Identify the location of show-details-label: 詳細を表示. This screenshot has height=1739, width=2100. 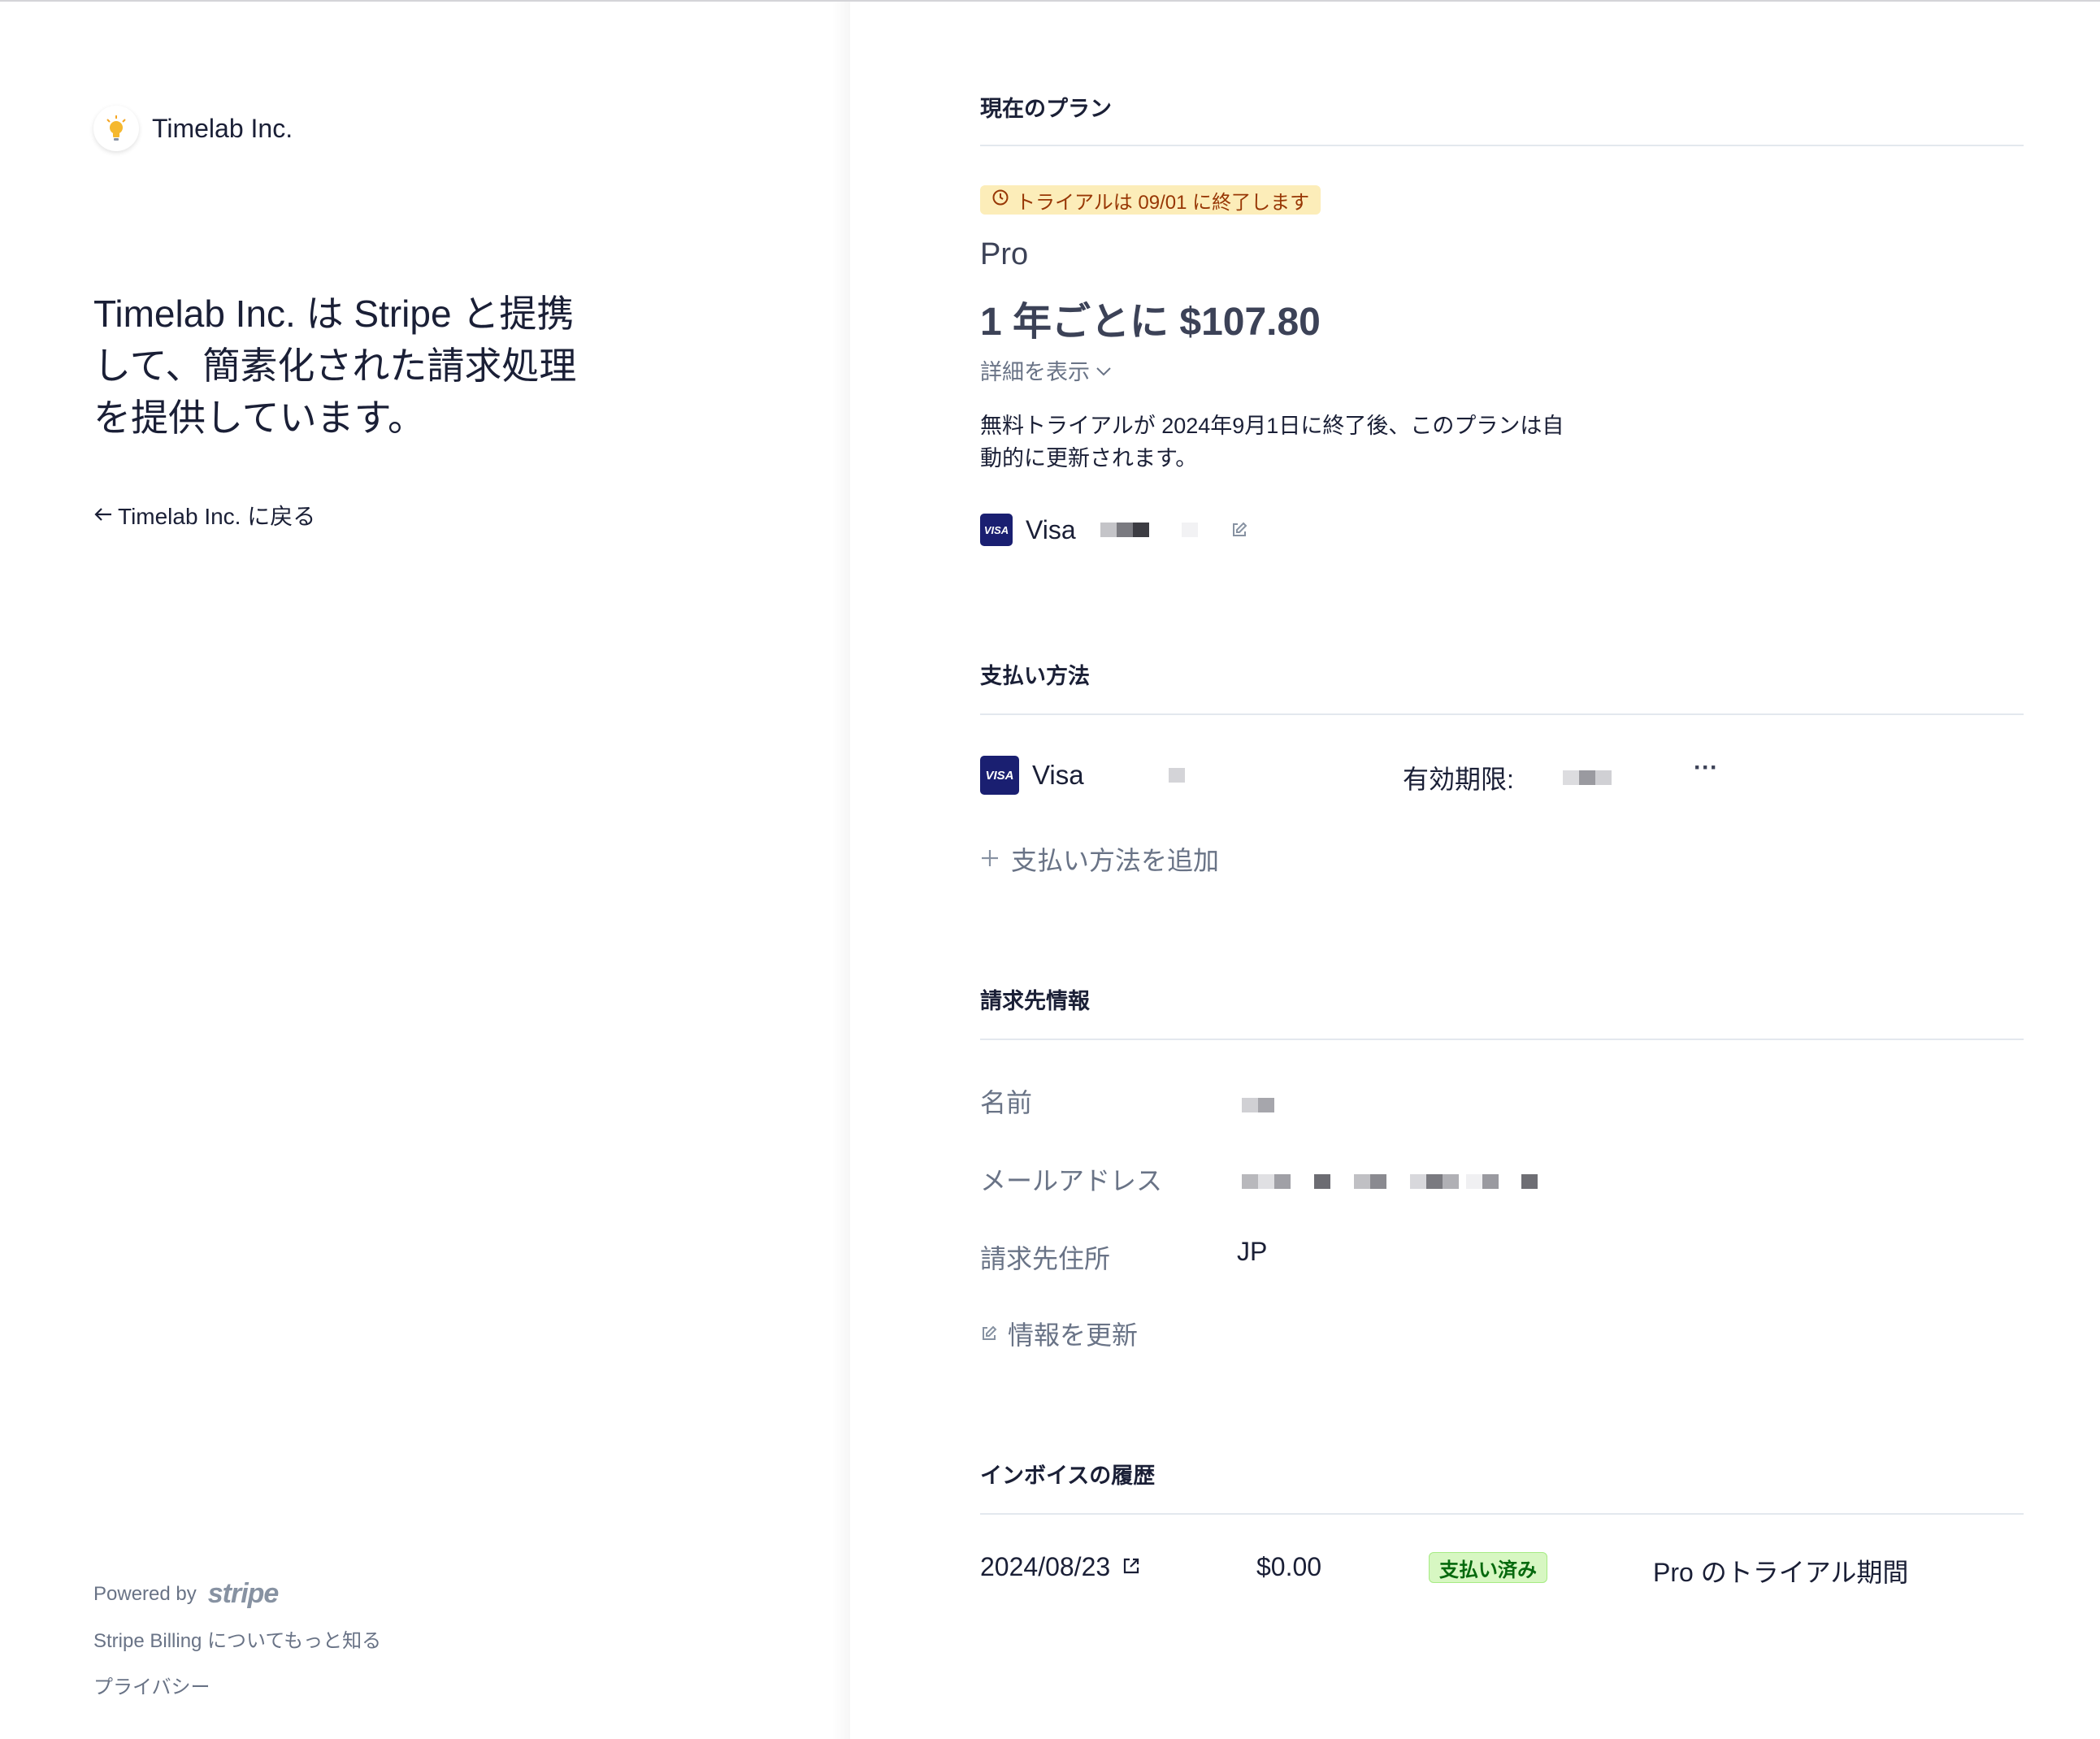
(1035, 372).